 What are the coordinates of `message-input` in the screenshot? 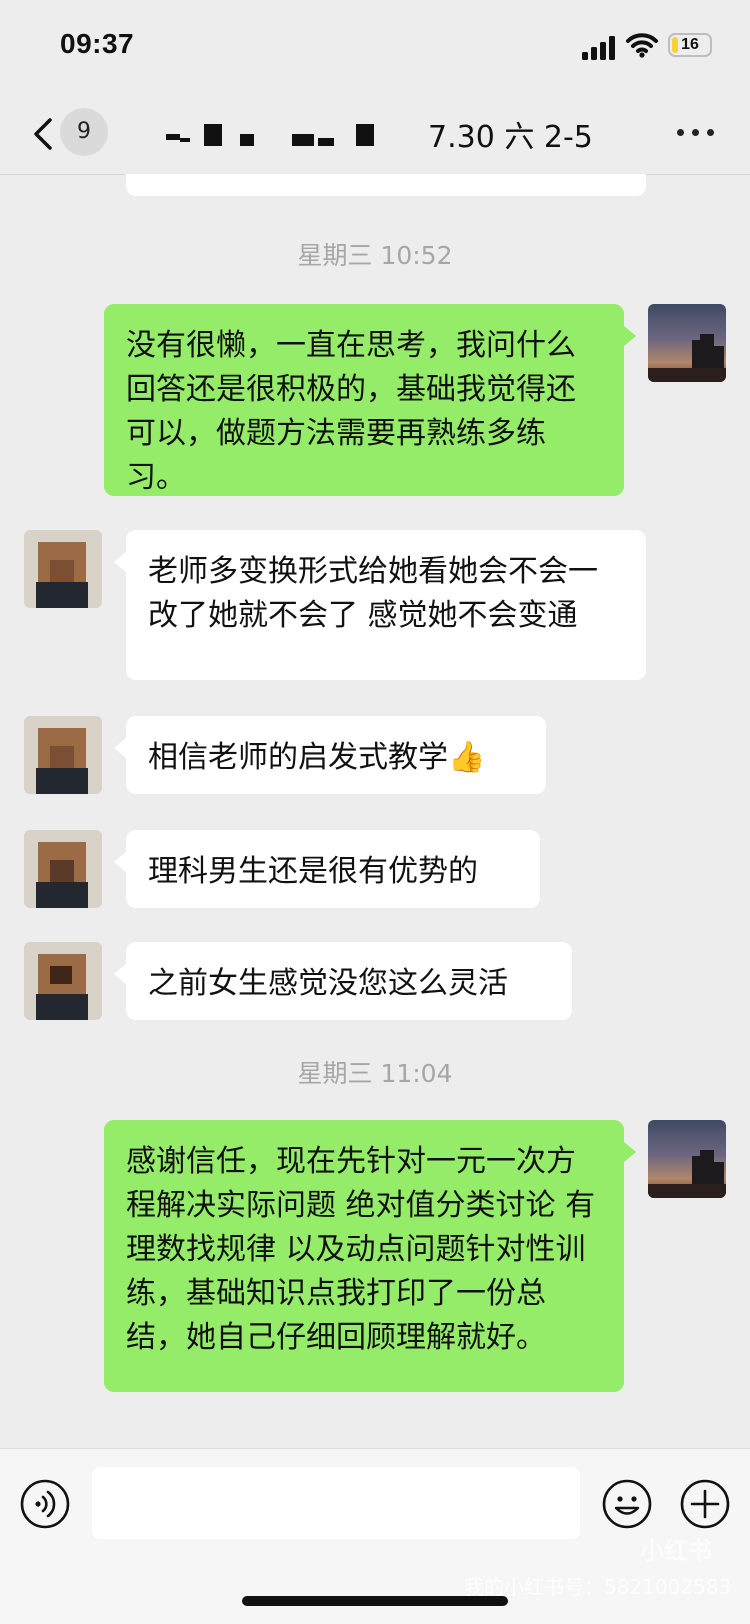 It's located at (336, 1503).